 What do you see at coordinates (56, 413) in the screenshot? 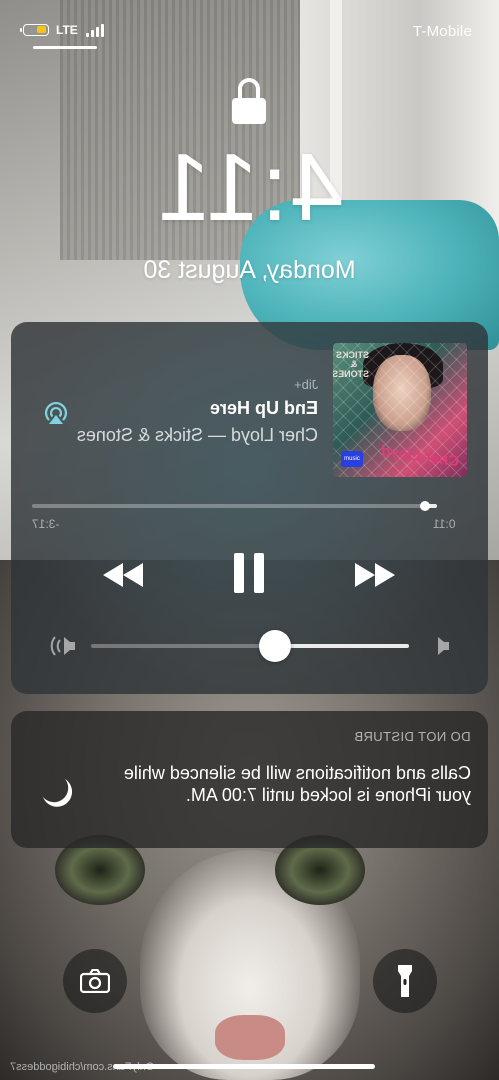
I see `airplay-icon` at bounding box center [56, 413].